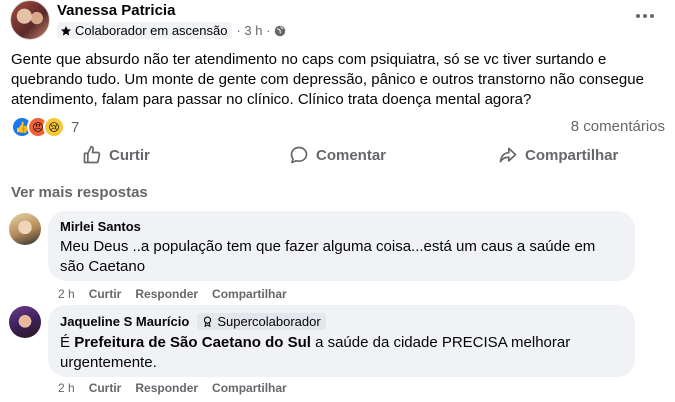  Describe the element at coordinates (92, 154) in the screenshot. I see `thumbs-up-icon` at that location.